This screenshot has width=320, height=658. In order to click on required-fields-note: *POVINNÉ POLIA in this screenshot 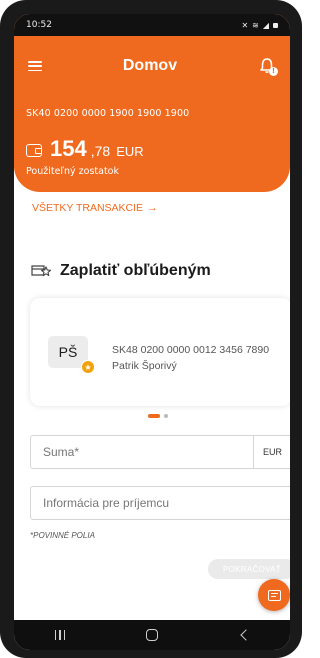, I will do `click(62, 535)`.